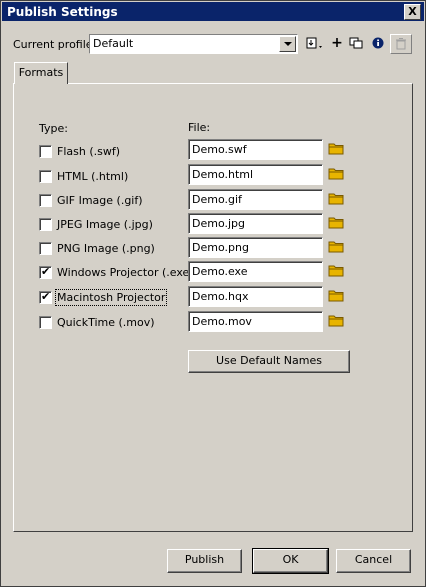  Describe the element at coordinates (290, 561) in the screenshot. I see `ok-button: OK` at that location.